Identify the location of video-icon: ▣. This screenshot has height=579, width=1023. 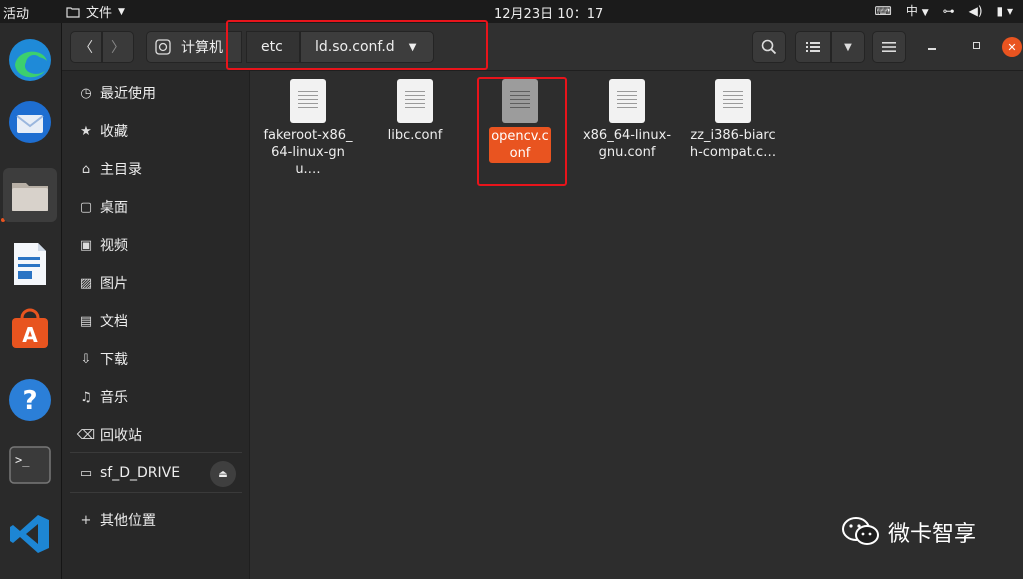
(86, 245).